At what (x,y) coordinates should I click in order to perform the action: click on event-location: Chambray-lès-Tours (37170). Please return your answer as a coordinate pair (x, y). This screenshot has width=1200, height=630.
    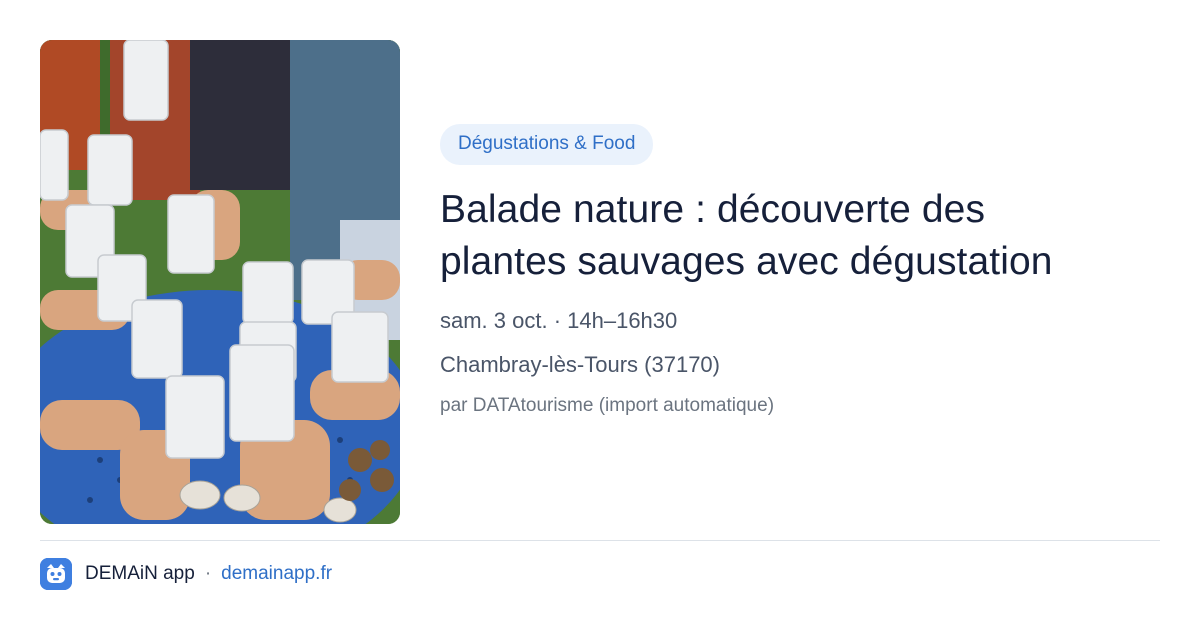
    Looking at the image, I should click on (580, 364).